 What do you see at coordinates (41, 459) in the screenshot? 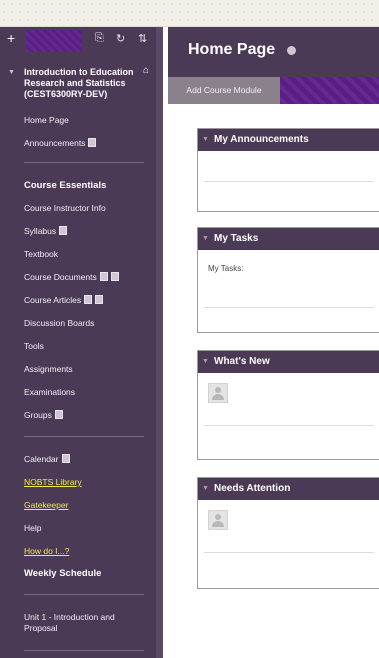
I see `sidebar-item-label: Calendar` at bounding box center [41, 459].